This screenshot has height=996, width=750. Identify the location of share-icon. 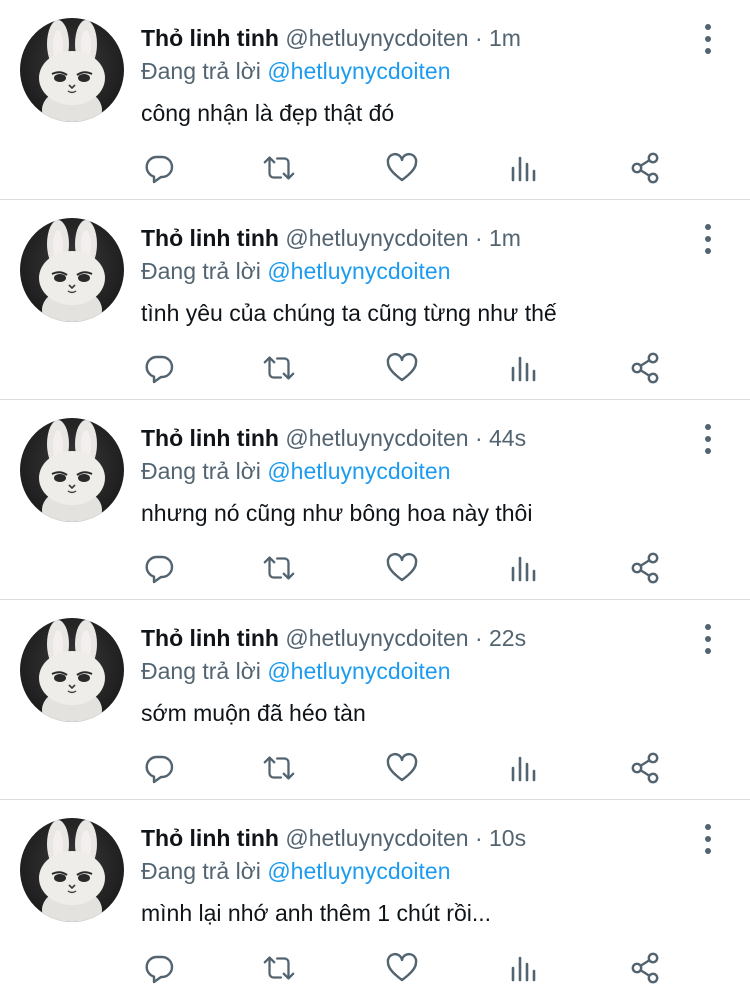
(645, 768).